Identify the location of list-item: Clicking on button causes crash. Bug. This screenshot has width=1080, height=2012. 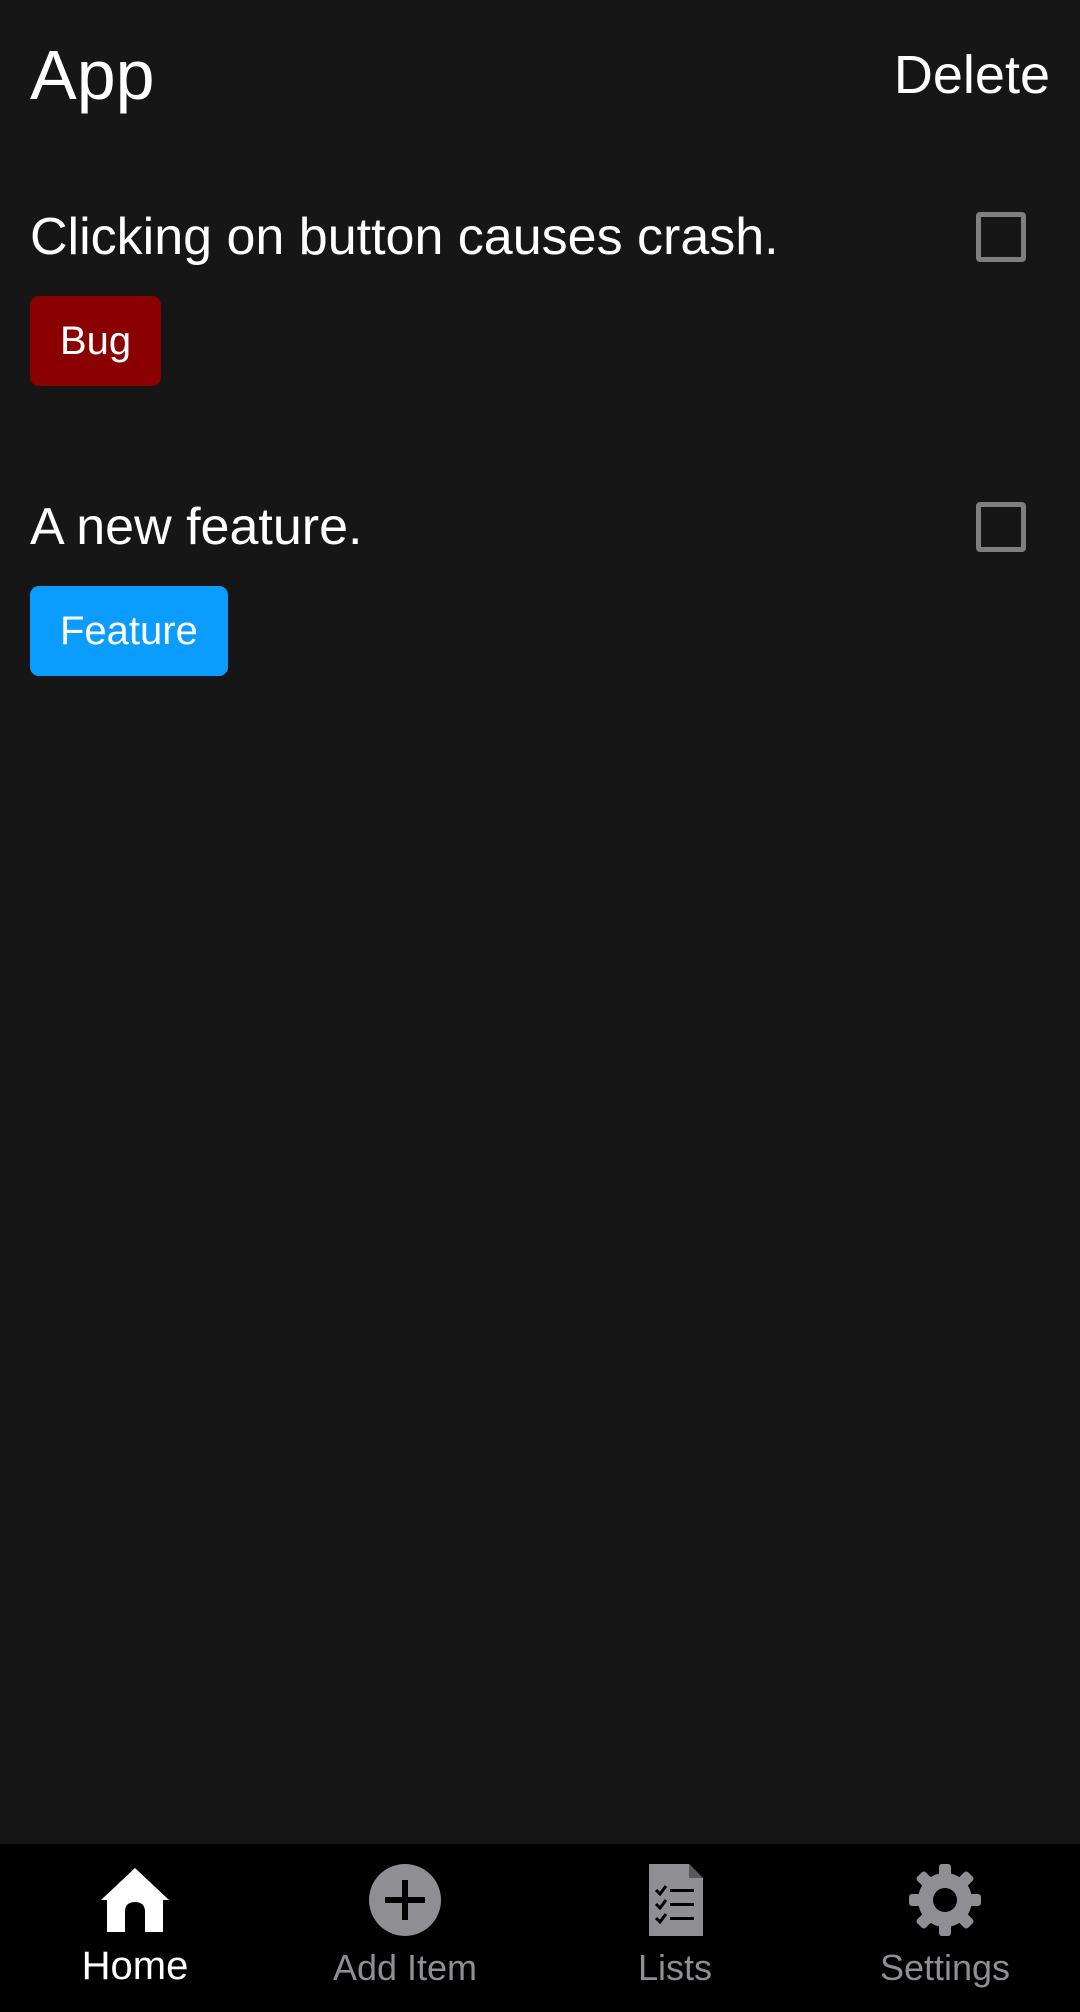
(540, 332).